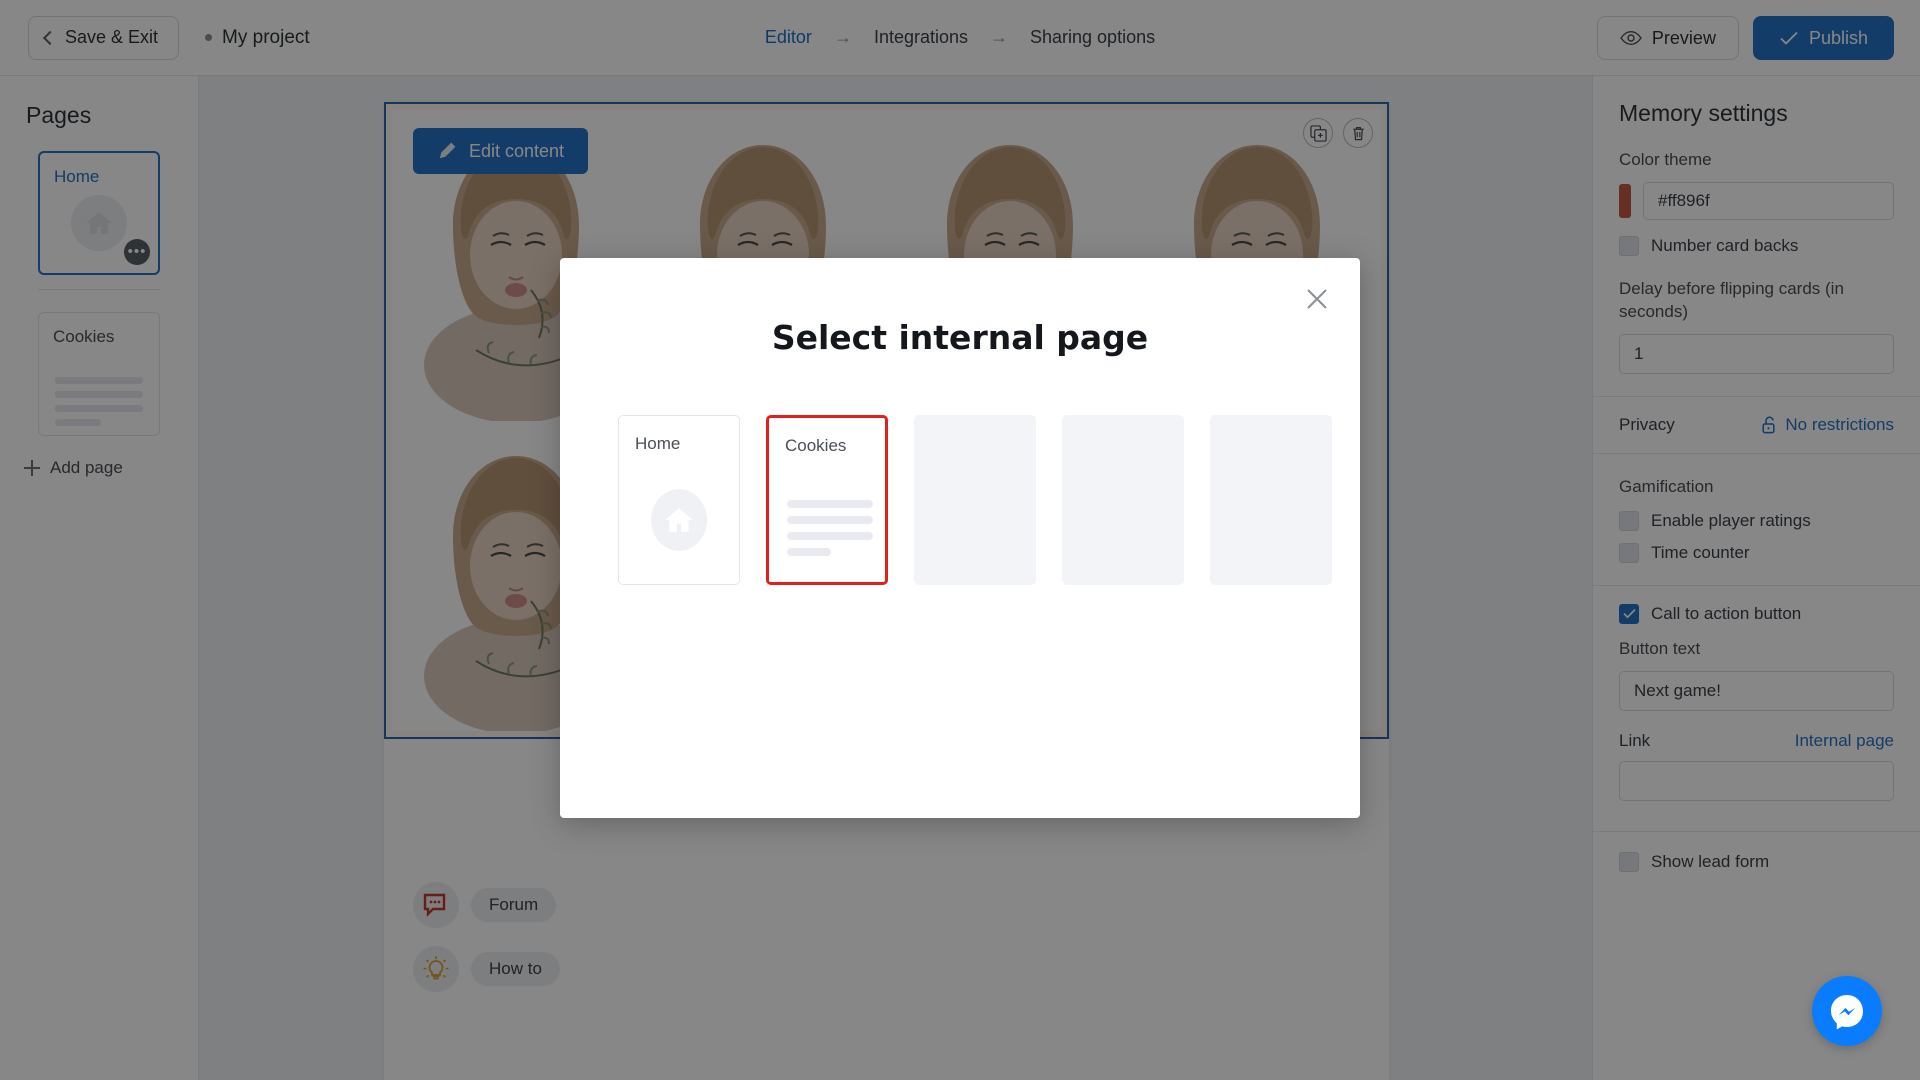 This screenshot has width=1920, height=1080. Describe the element at coordinates (960, 337) in the screenshot. I see `modal-title: Select internal page` at that location.